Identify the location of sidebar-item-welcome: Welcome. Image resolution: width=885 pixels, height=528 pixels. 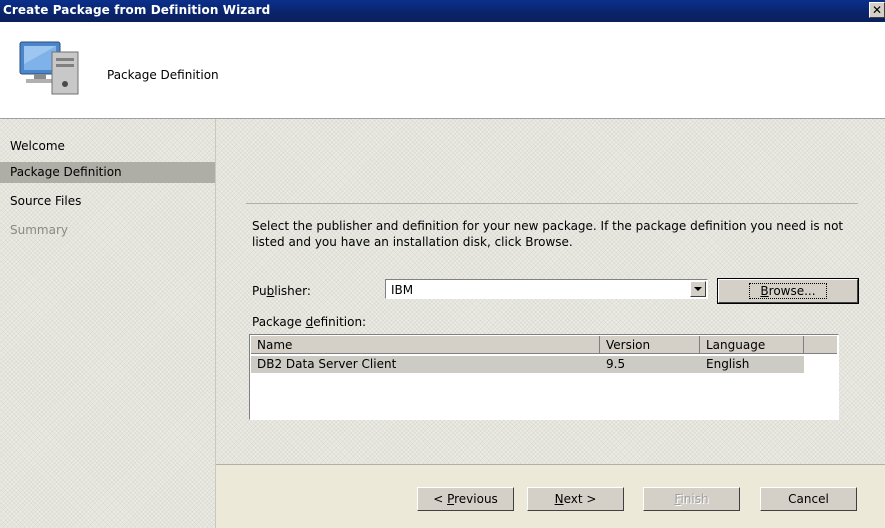
(107, 146).